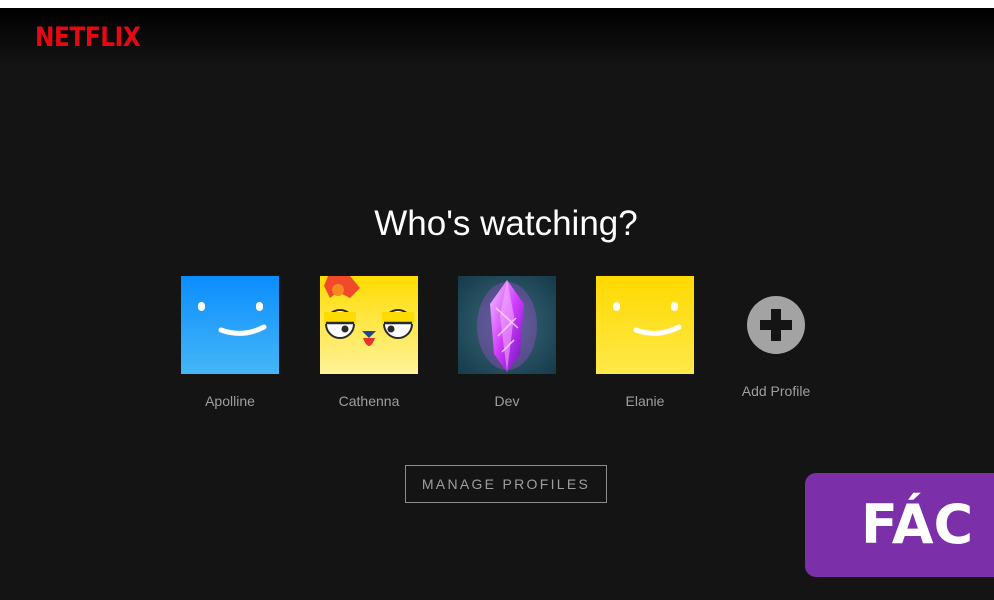  What do you see at coordinates (369, 401) in the screenshot?
I see `profile-name: Cathenna` at bounding box center [369, 401].